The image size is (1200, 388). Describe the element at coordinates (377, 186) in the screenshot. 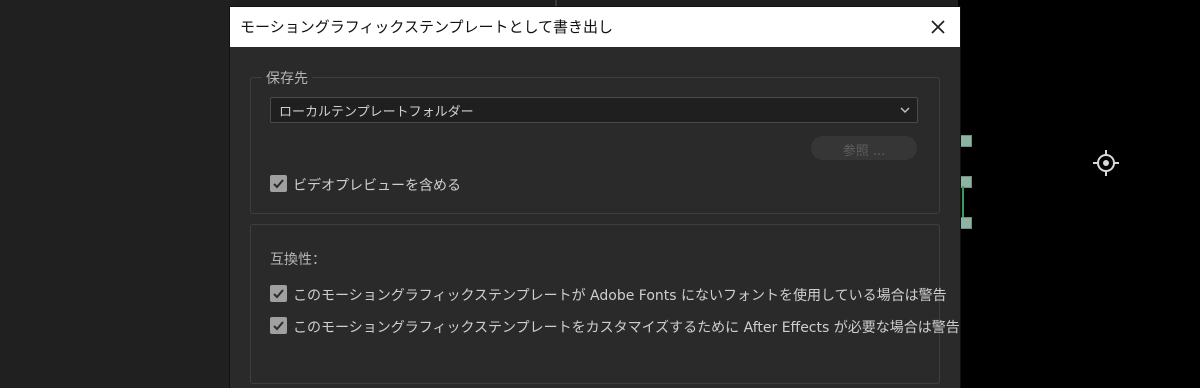

I see `include-video-preview-label: ビデオプレビューを含める` at that location.